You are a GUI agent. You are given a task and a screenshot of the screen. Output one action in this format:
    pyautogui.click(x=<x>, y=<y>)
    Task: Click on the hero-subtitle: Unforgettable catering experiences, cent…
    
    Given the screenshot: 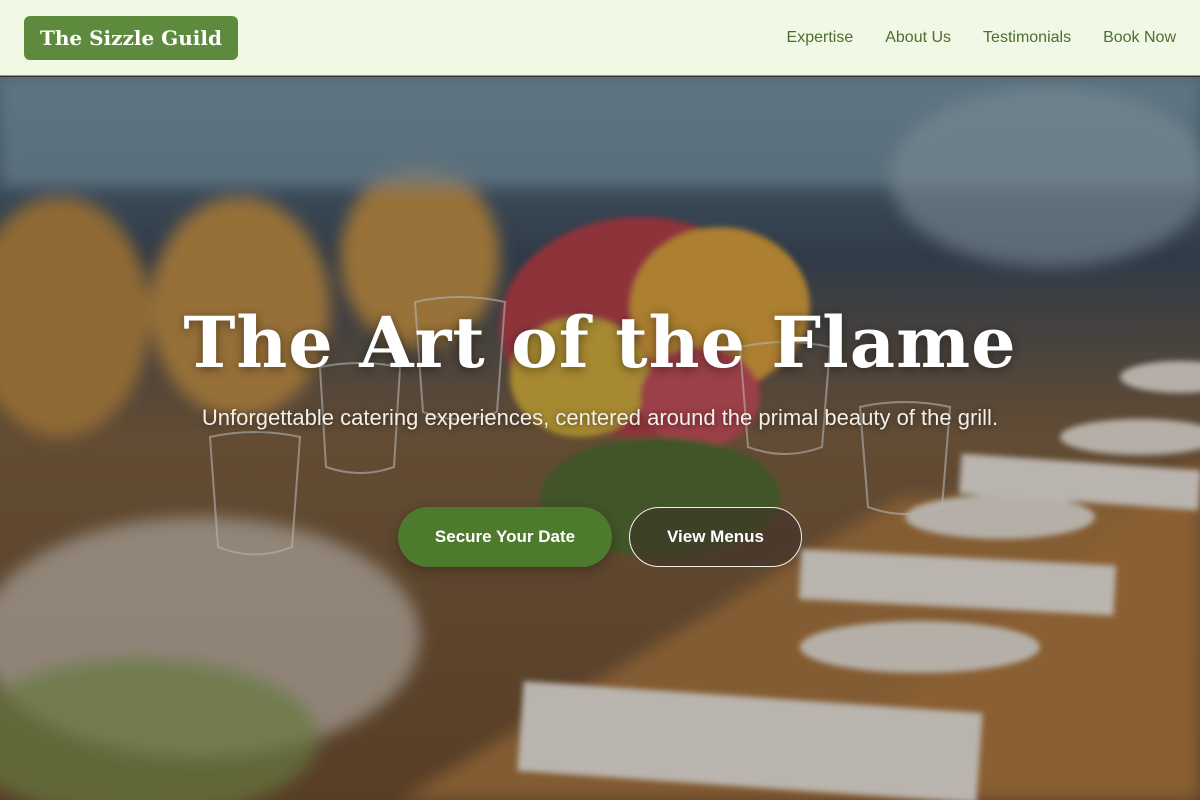 What is the action you would take?
    pyautogui.click(x=600, y=417)
    